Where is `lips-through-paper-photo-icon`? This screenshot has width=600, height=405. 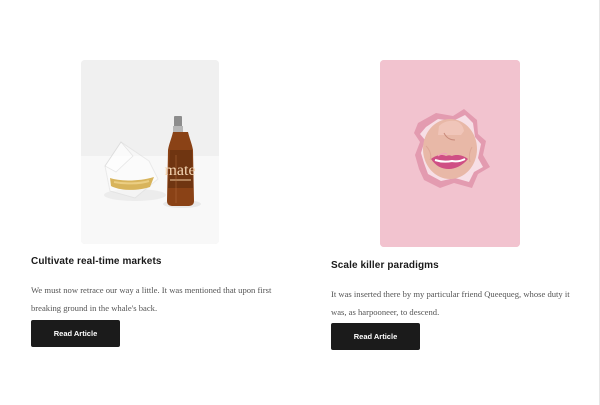 lips-through-paper-photo-icon is located at coordinates (450, 153).